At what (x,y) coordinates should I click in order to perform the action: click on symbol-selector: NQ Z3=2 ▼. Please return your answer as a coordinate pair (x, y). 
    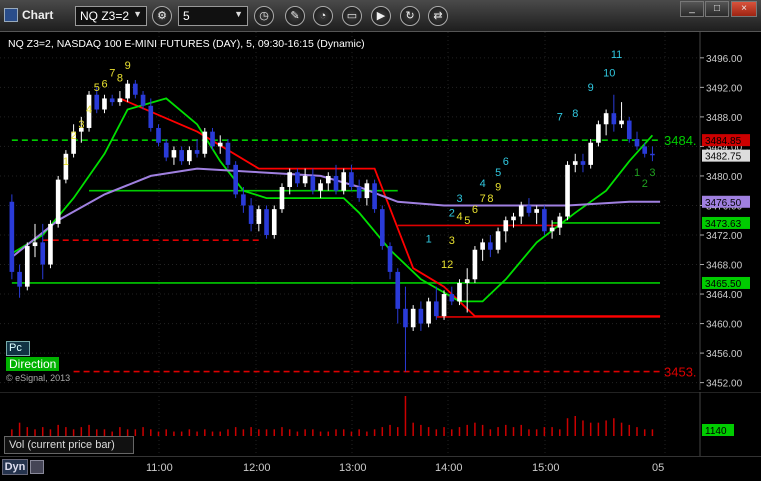
    Looking at the image, I should click on (111, 16).